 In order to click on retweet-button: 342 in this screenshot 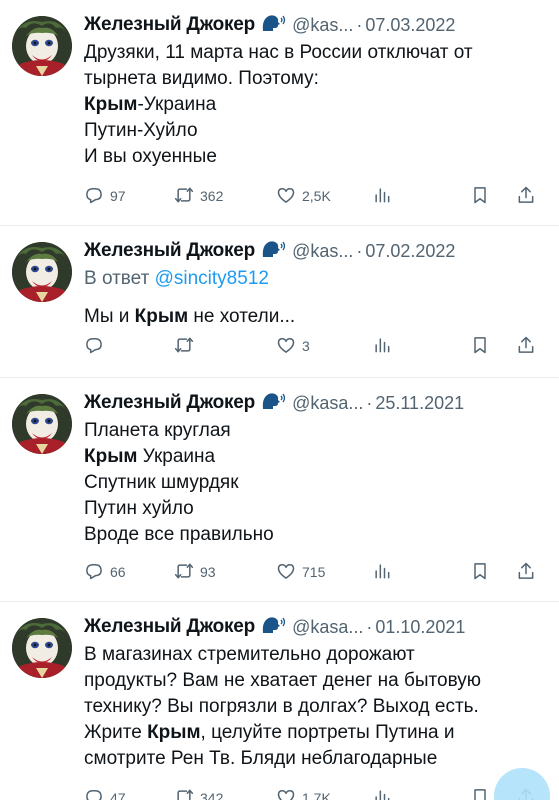, I will do `click(198, 793)`.